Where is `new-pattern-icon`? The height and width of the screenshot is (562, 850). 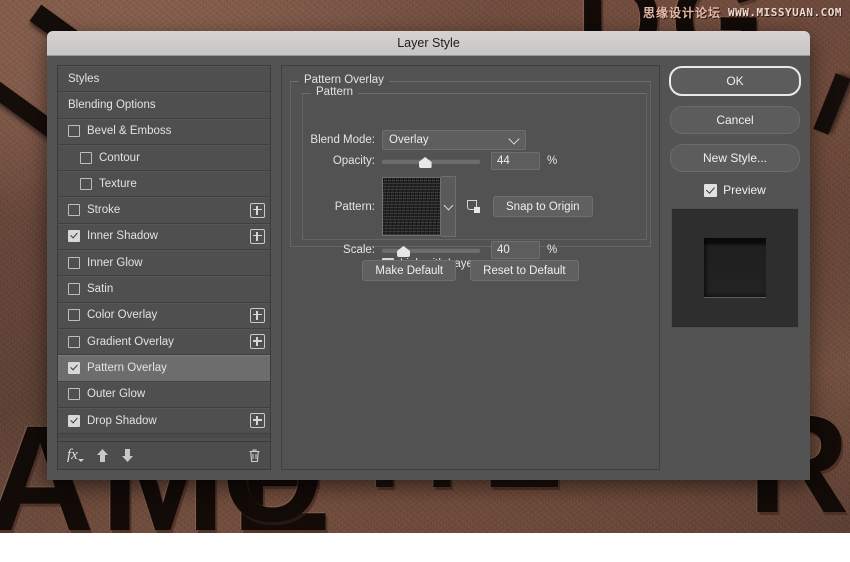
new-pattern-icon is located at coordinates (473, 206).